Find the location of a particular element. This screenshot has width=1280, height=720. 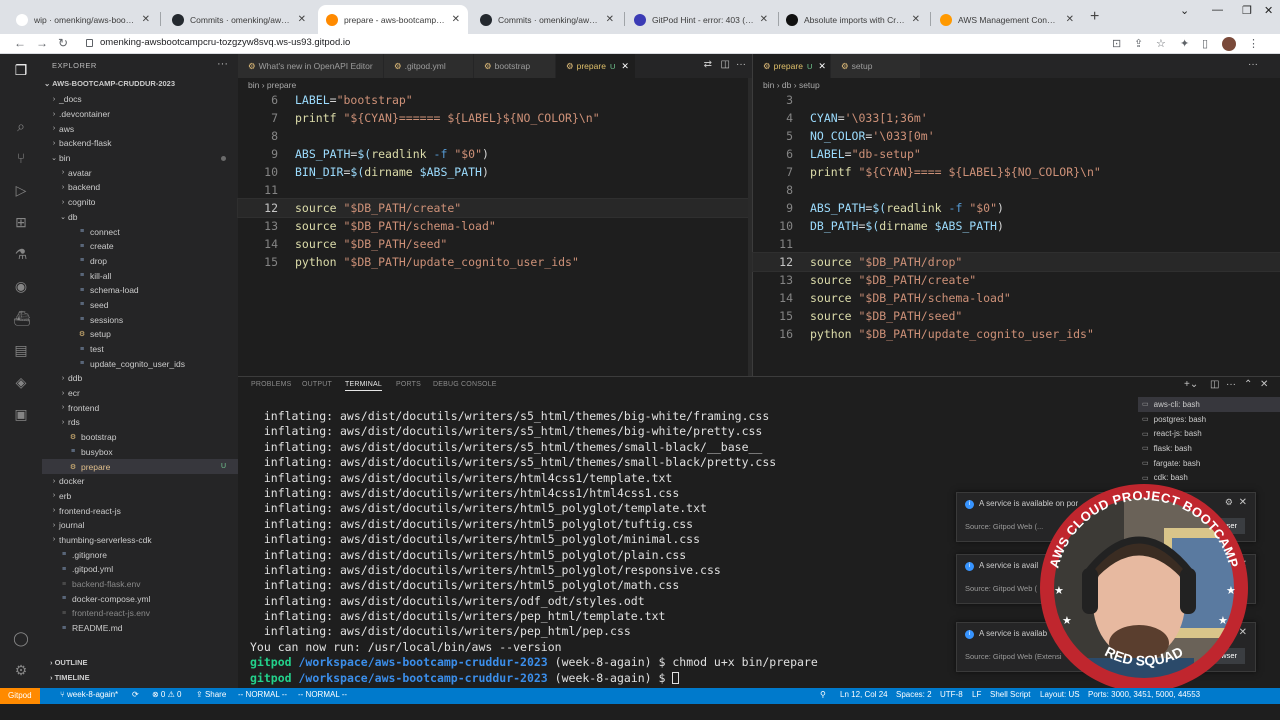

docker-icon: ⛴ is located at coordinates (22, 318).